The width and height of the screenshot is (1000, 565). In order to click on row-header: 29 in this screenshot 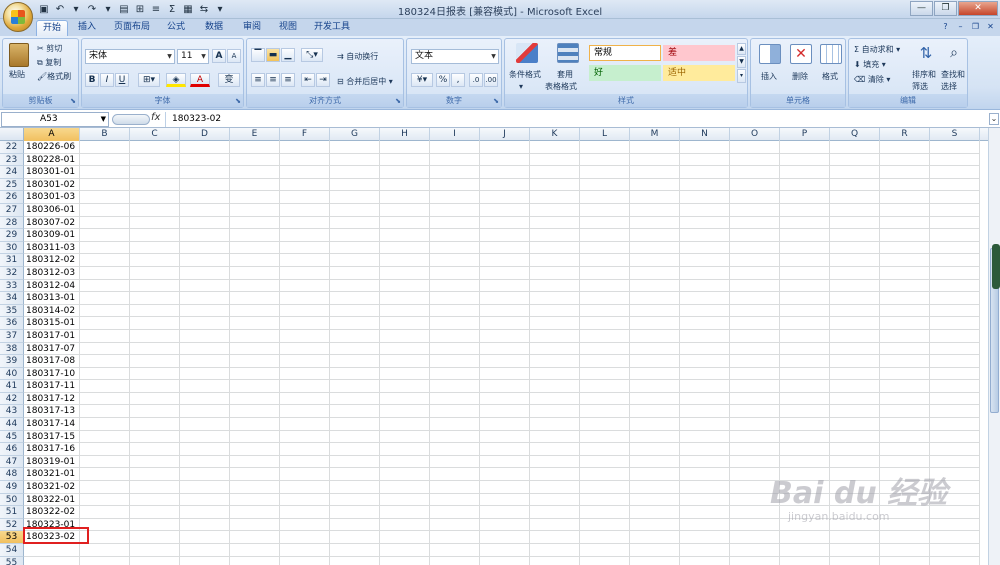, I will do `click(12, 235)`.